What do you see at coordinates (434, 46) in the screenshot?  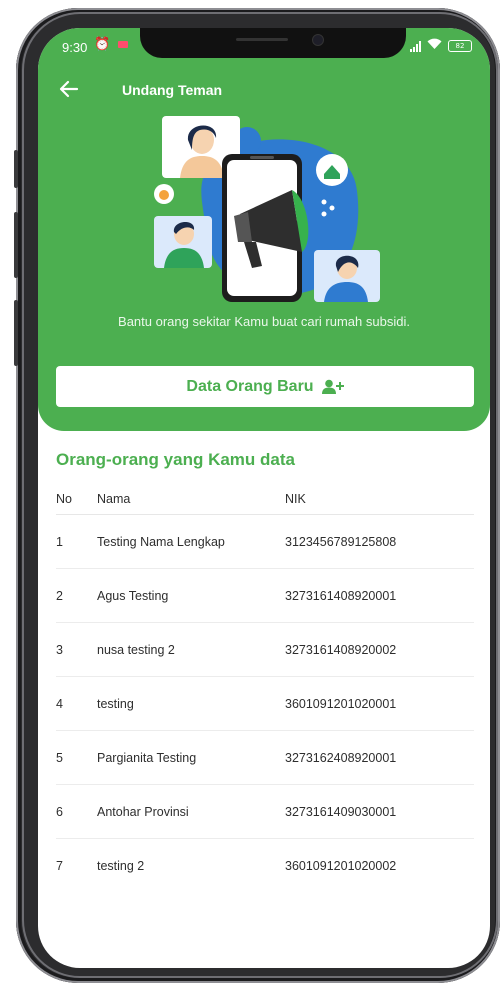 I see `wifi-icon` at bounding box center [434, 46].